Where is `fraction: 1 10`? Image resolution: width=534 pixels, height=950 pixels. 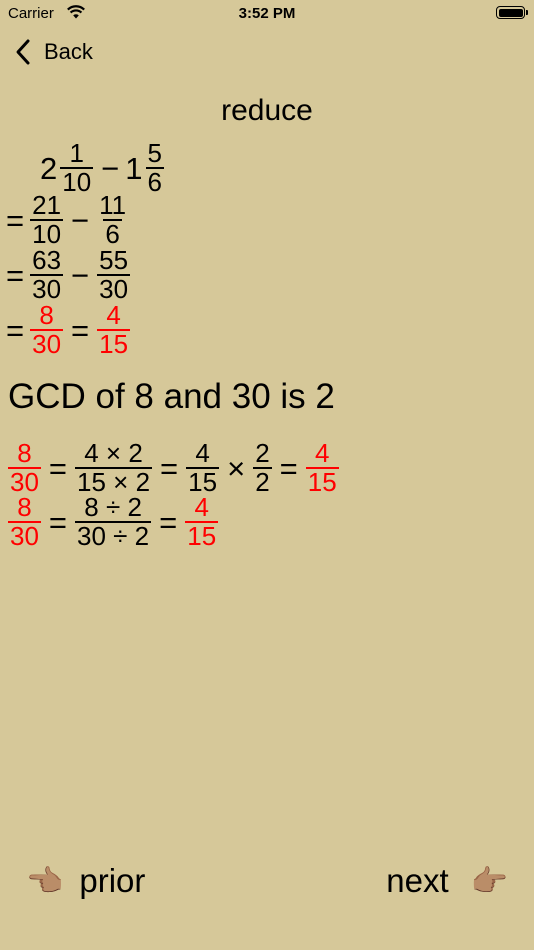
fraction: 1 10 is located at coordinates (77, 168).